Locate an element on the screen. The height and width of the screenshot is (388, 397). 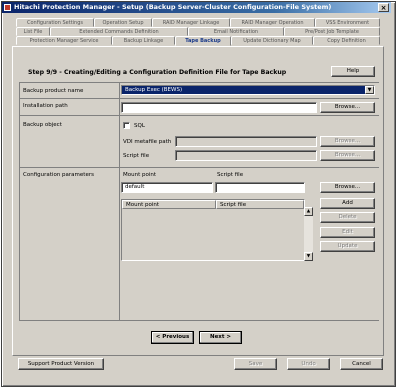
delete-button: Delete is located at coordinates (347, 217).